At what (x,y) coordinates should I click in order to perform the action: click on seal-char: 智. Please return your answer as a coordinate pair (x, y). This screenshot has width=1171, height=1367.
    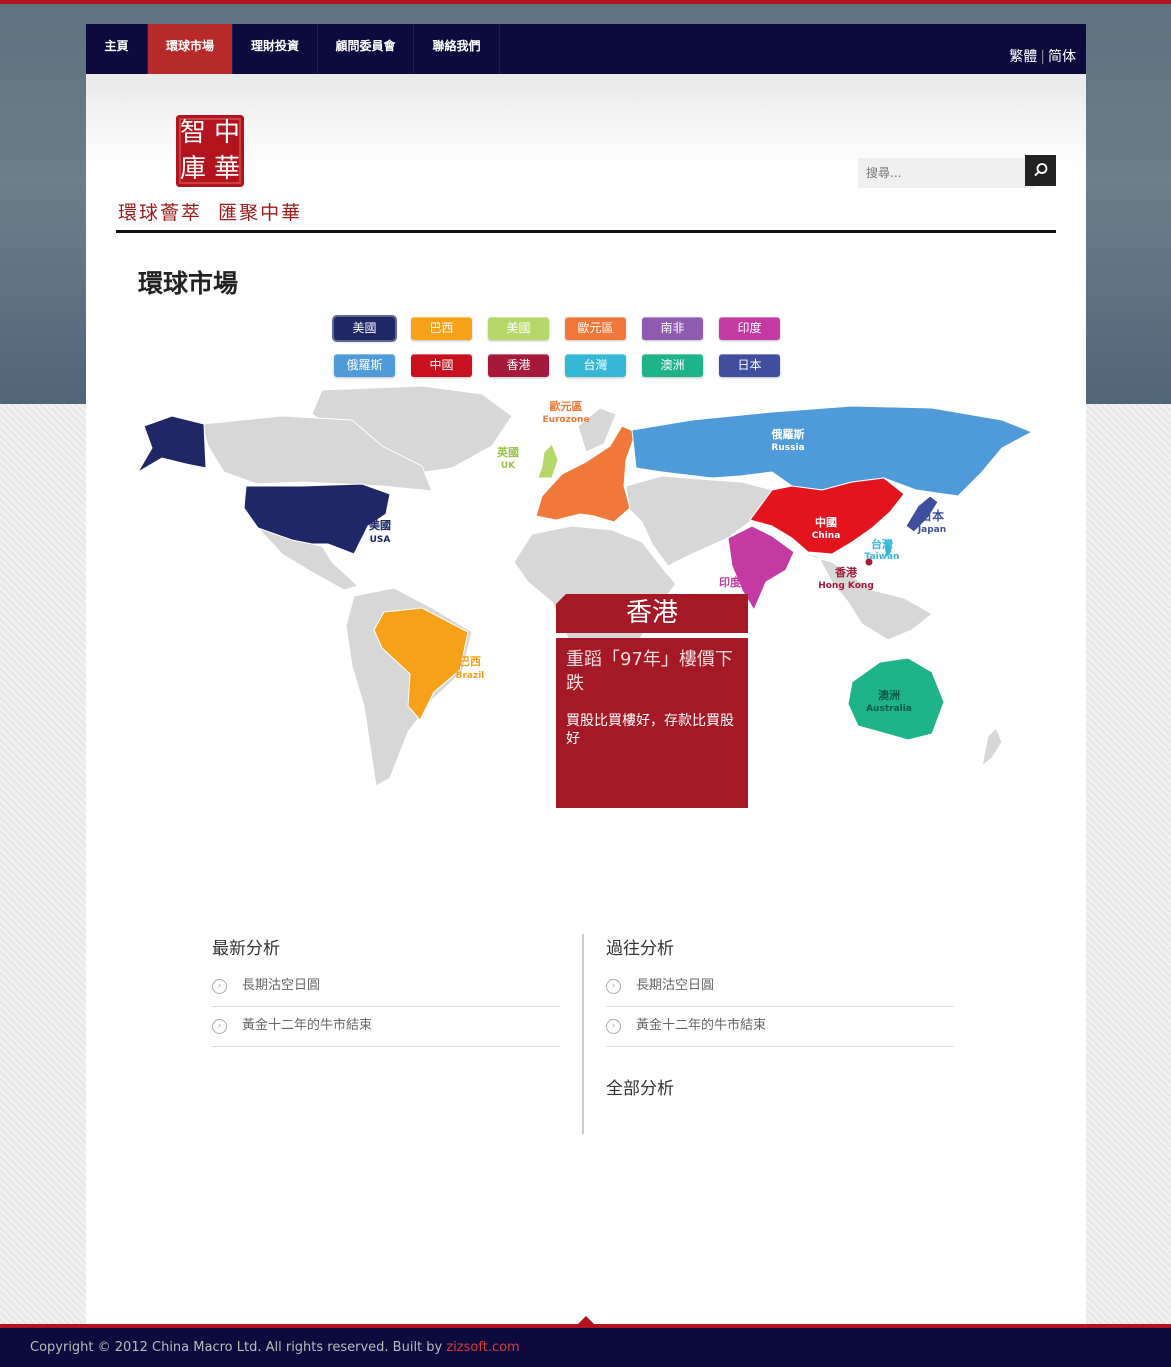
    Looking at the image, I should click on (192, 133).